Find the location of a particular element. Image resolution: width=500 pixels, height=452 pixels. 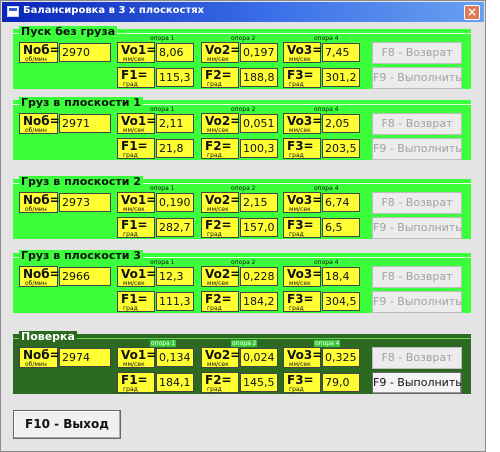

vo1-value: 8,06 is located at coordinates (175, 52).